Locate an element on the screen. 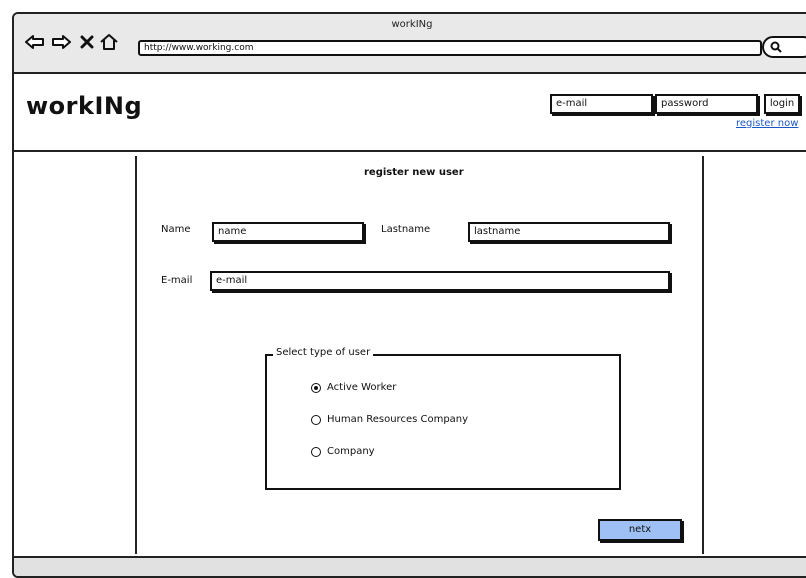 The height and width of the screenshot is (578, 806). lastname-input: lastname is located at coordinates (569, 232).